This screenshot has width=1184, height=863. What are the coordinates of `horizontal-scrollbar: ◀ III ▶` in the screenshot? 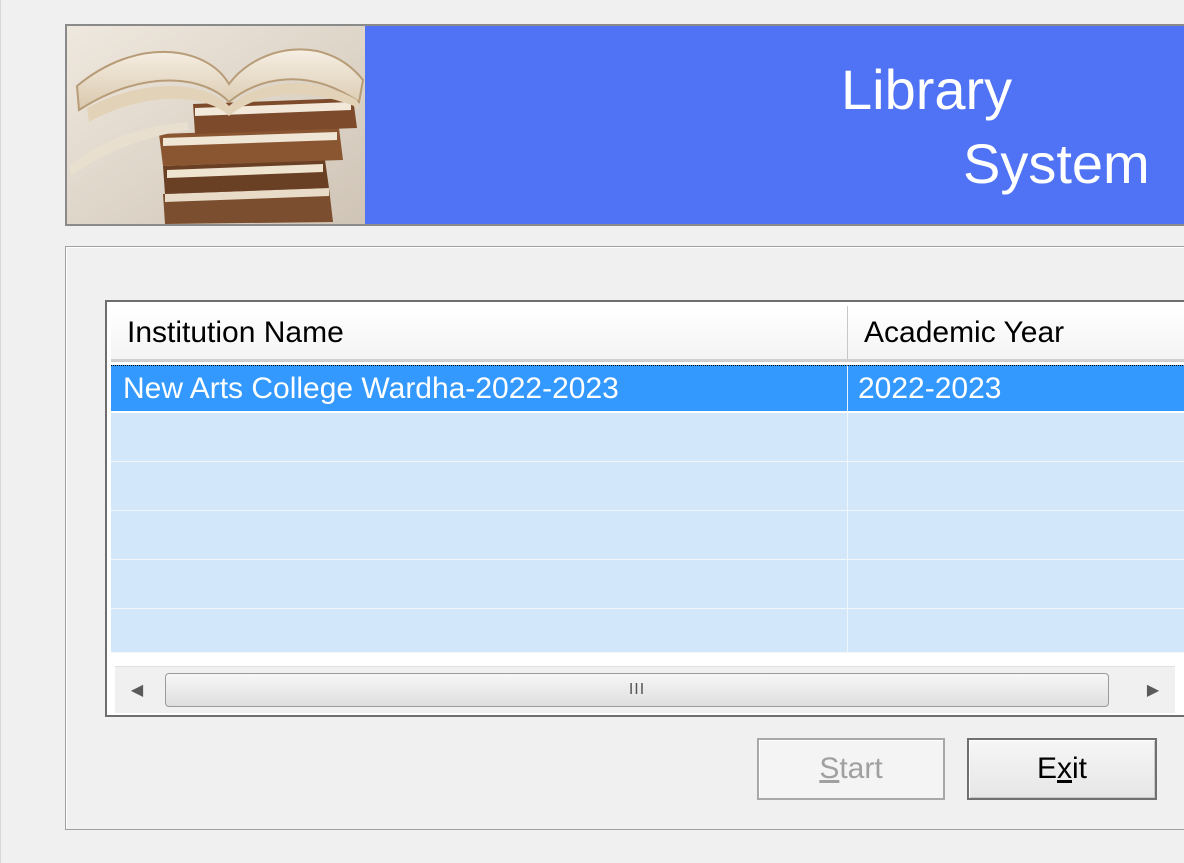 It's located at (645, 689).